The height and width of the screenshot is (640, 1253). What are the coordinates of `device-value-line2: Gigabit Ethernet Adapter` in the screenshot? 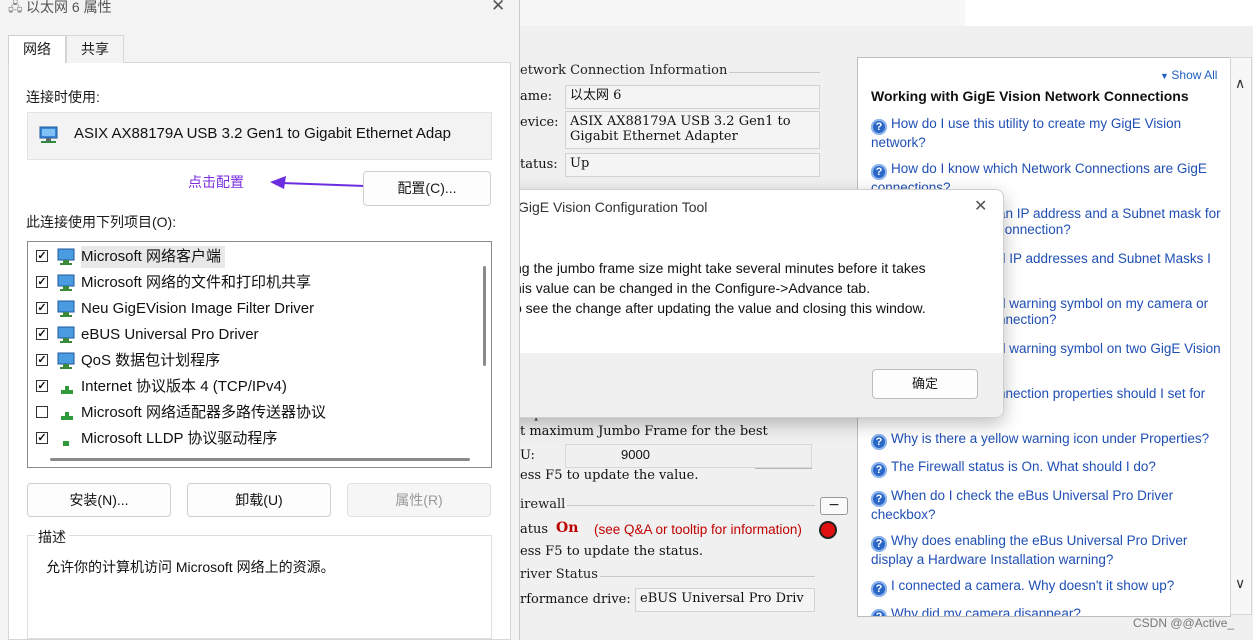 It's located at (654, 136).